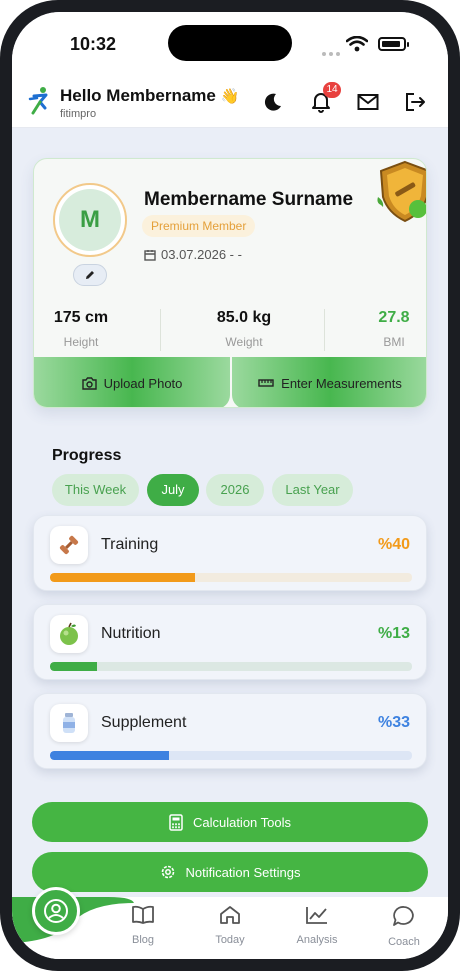  What do you see at coordinates (401, 191) in the screenshot?
I see `shield-badge-icon` at bounding box center [401, 191].